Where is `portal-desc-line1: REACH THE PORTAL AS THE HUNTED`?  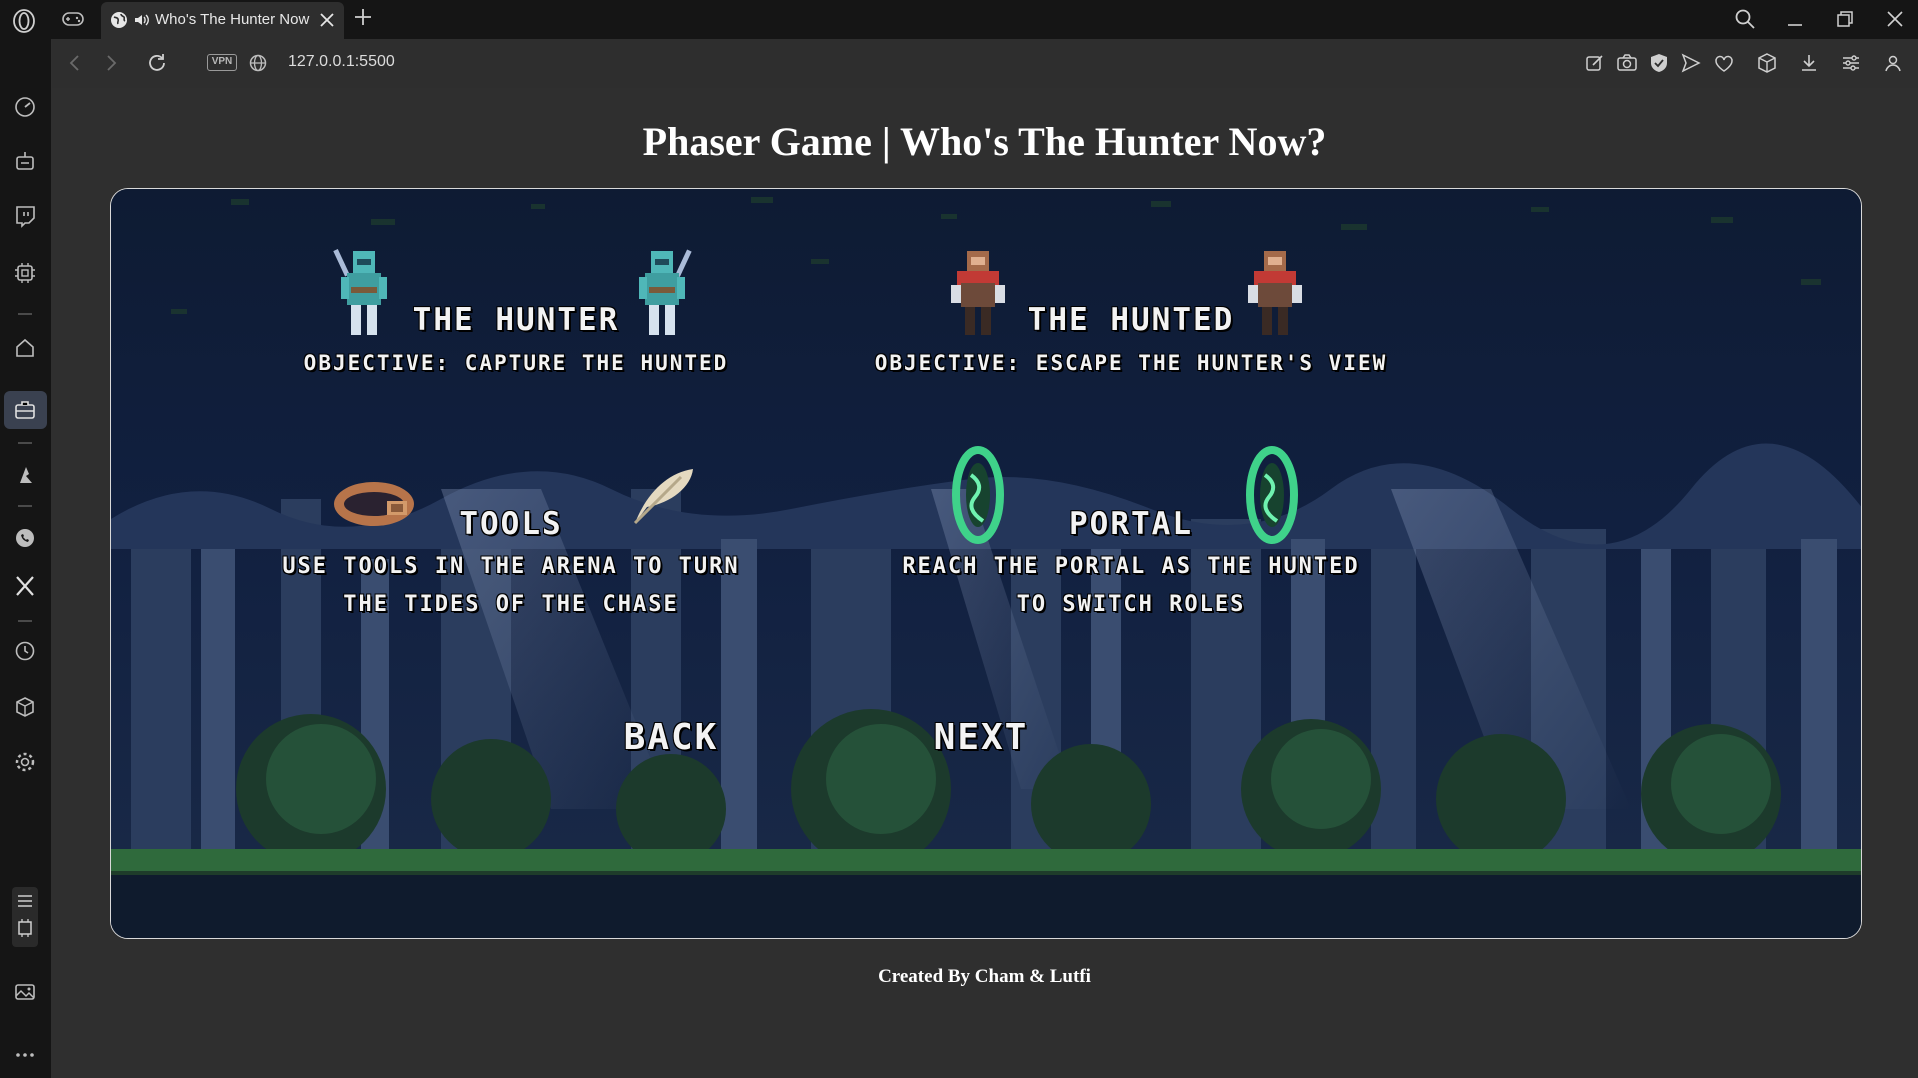
portal-desc-line1: REACH THE PORTAL AS THE HUNTED is located at coordinates (1131, 566).